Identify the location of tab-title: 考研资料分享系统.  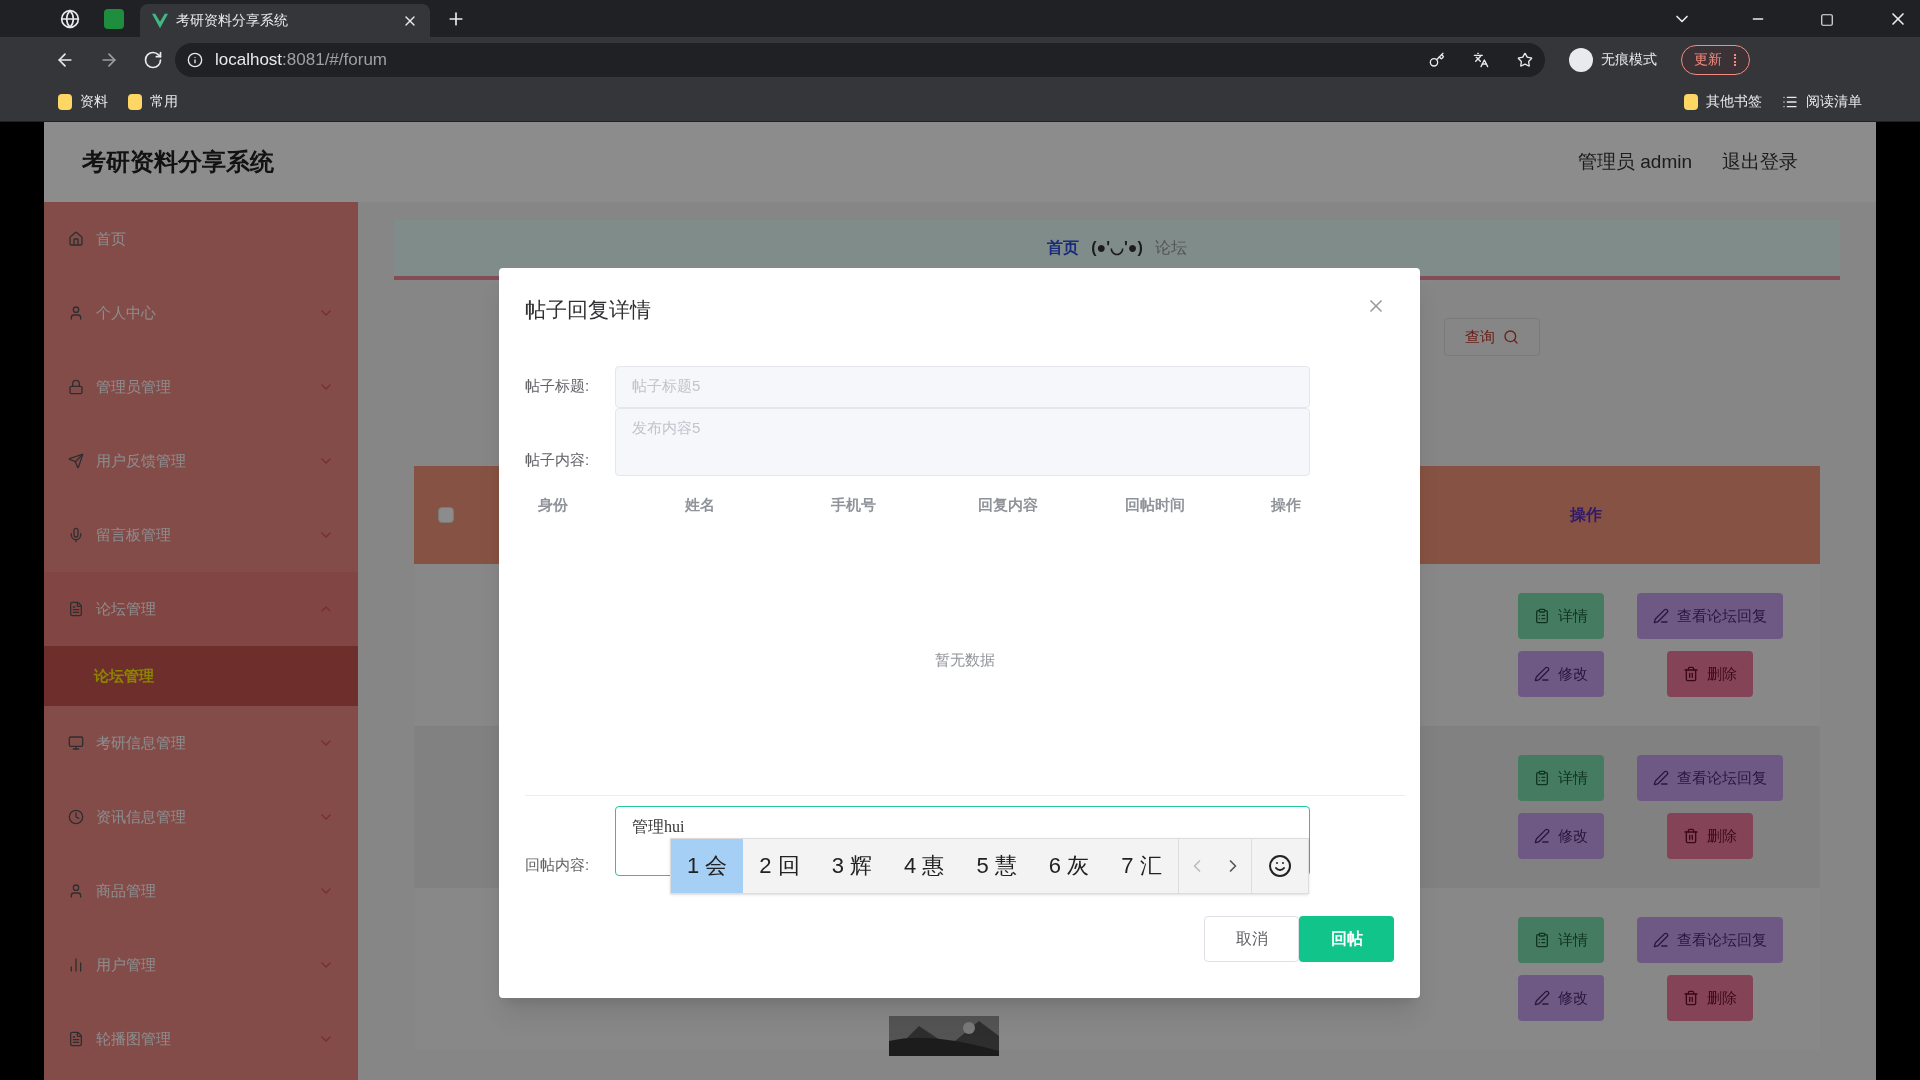
(232, 20).